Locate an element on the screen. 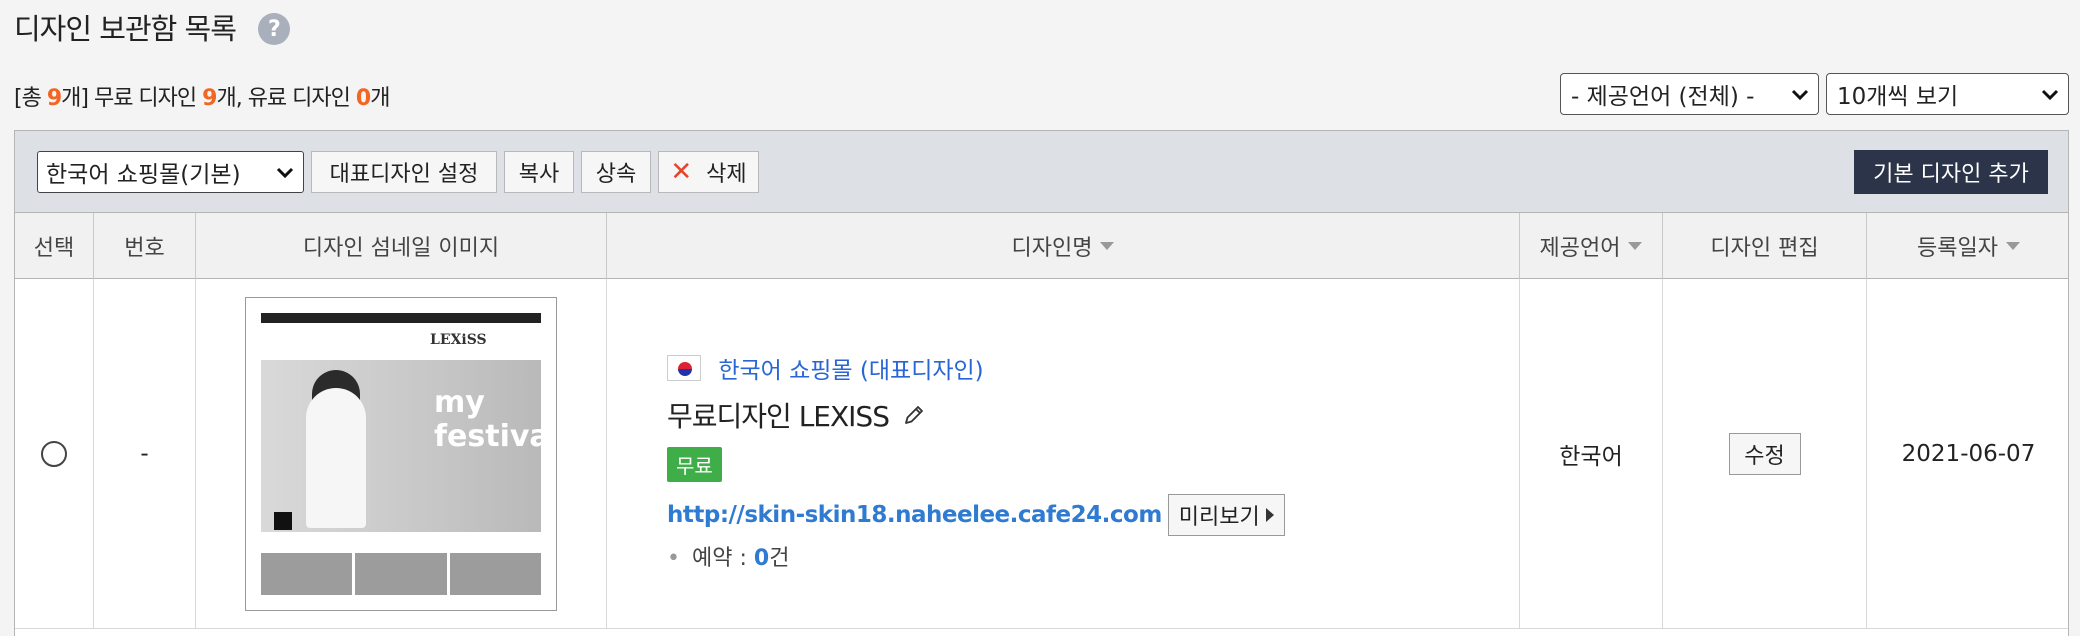  thumb-model is located at coordinates (336, 458).